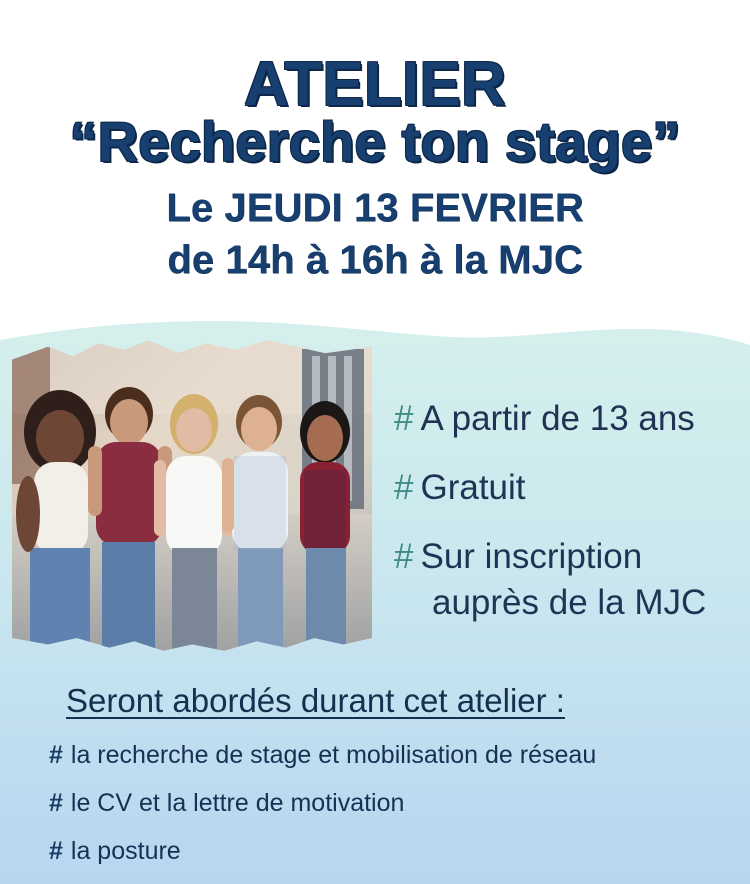 The image size is (750, 884). Describe the element at coordinates (557, 418) in the screenshot. I see `info-item-label: A partir de 13 ans` at that location.